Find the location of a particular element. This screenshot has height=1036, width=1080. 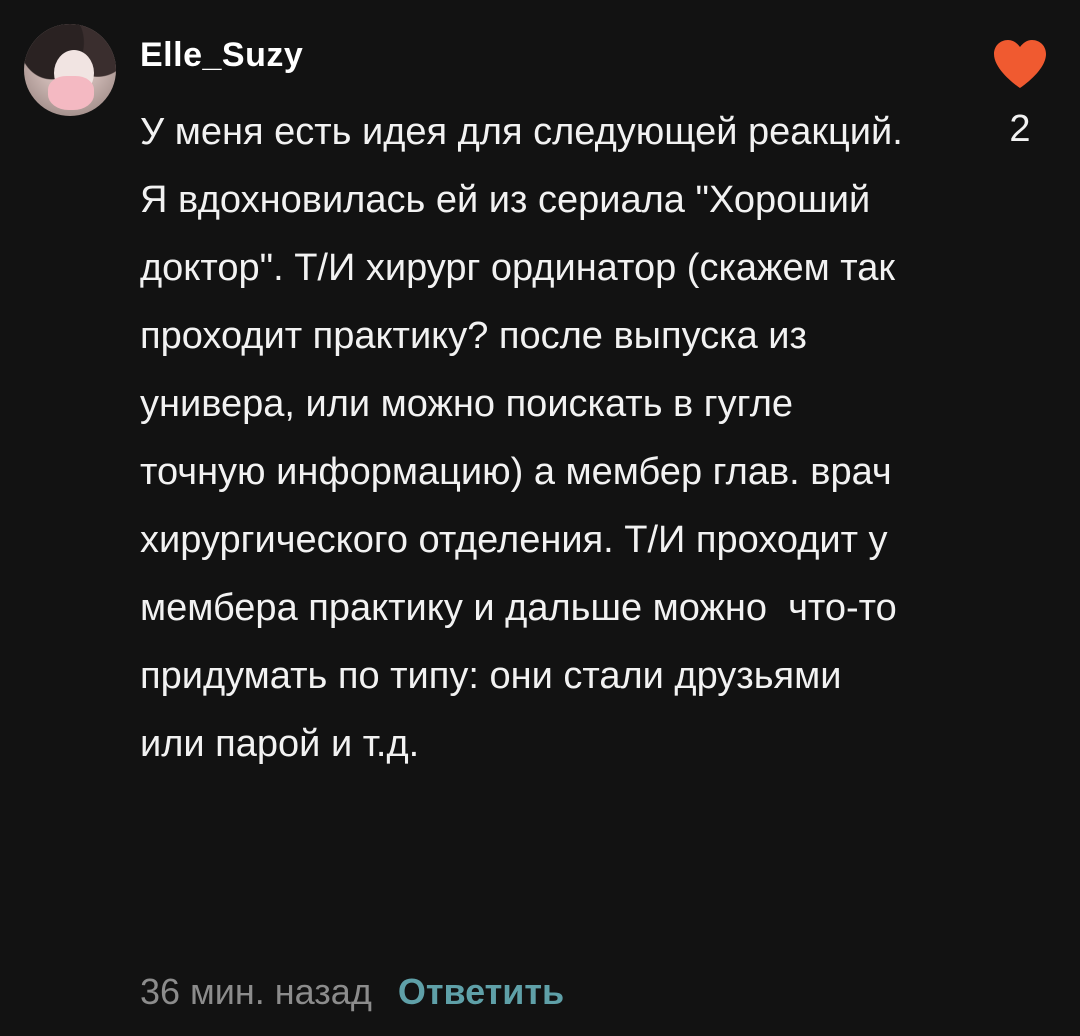

like-button: 2 is located at coordinates (1020, 98).